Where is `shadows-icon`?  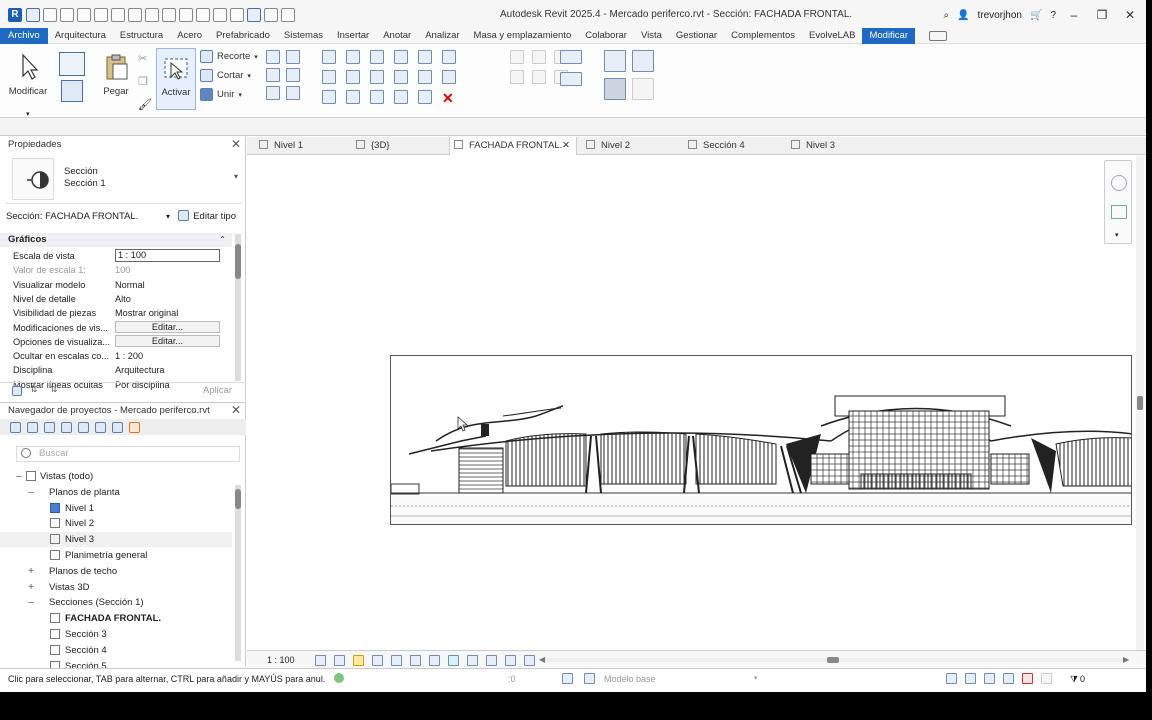
shadows-icon is located at coordinates (377, 660).